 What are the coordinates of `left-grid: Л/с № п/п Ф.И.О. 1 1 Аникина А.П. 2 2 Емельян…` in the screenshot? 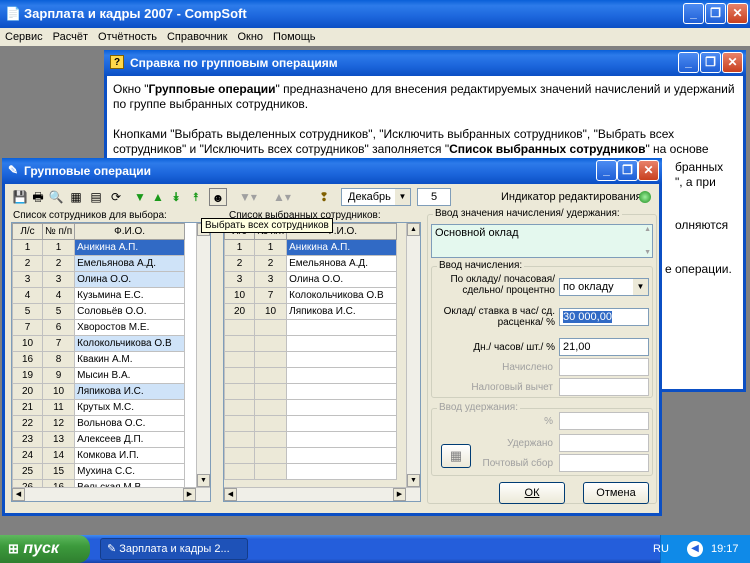 It's located at (111, 362).